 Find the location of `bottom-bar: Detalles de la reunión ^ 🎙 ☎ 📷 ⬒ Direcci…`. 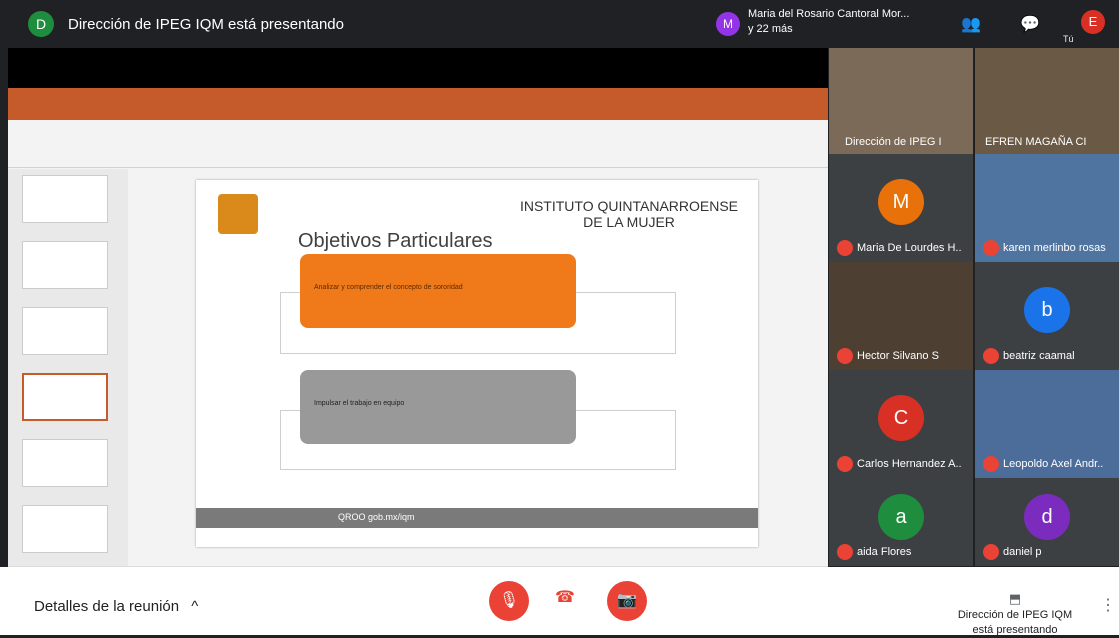

bottom-bar: Detalles de la reunión ^ 🎙 ☎ 📷 ⬒ Direcci… is located at coordinates (559, 602).